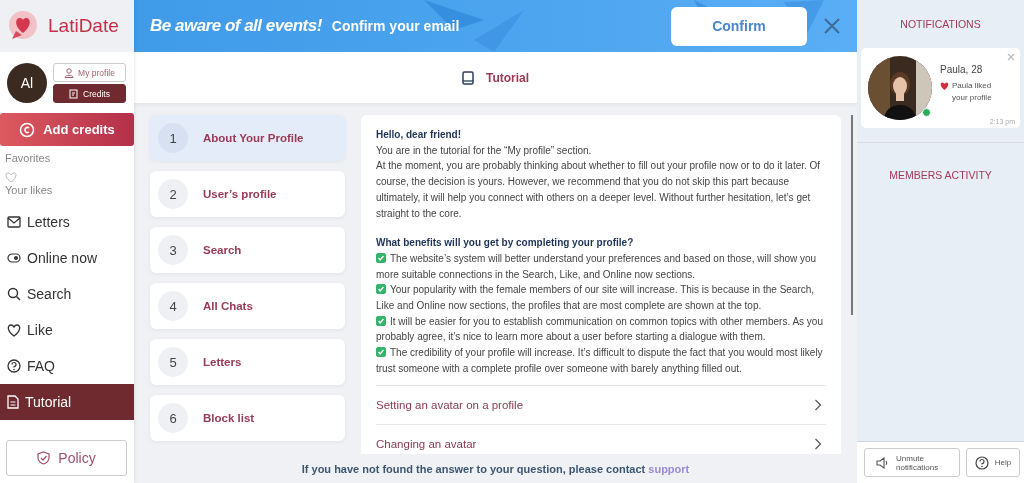 The height and width of the screenshot is (483, 1024). Describe the element at coordinates (69, 72) in the screenshot. I see `user-icon` at that location.